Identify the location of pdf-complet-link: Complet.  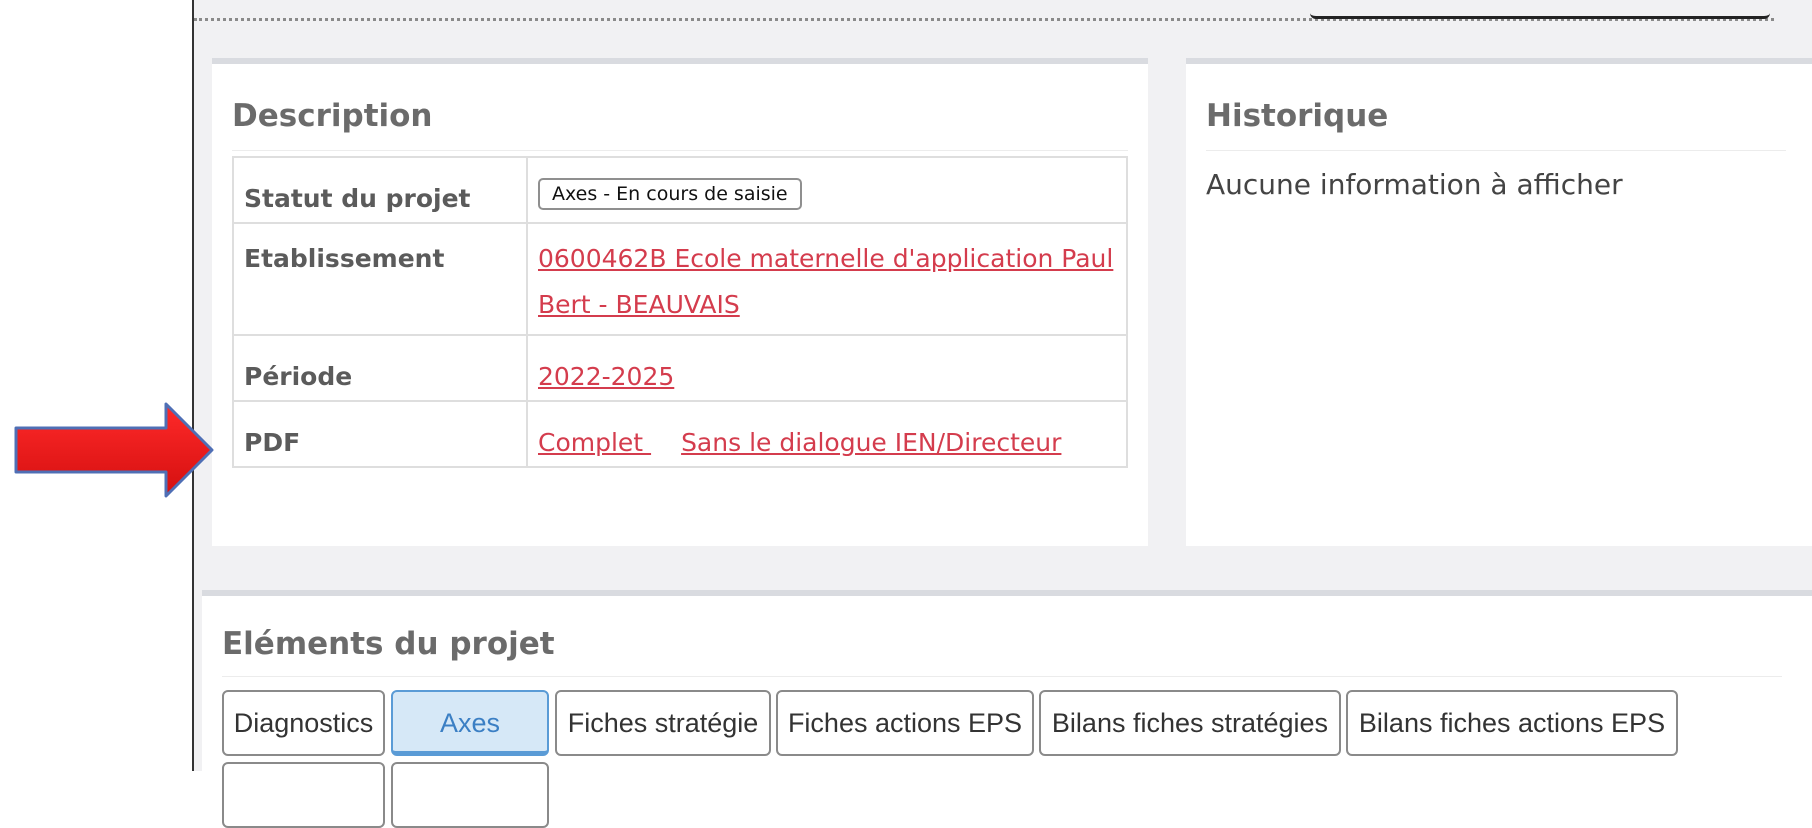
(594, 442).